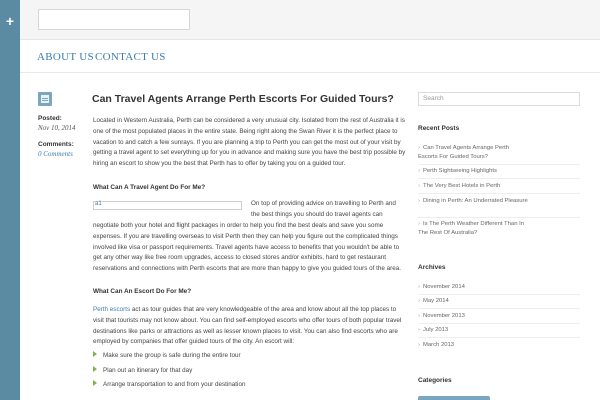 Image resolution: width=600 pixels, height=400 pixels. I want to click on perth-escorts-link: Perth escorts, so click(111, 309).